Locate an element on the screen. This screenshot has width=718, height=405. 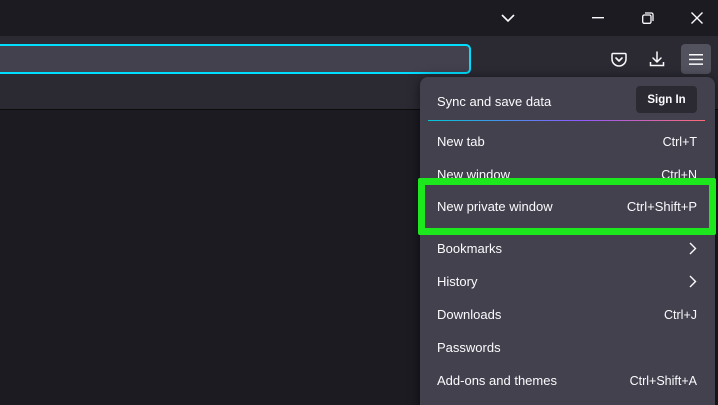
sync-row: Sync and save data Sign In is located at coordinates (567, 100).